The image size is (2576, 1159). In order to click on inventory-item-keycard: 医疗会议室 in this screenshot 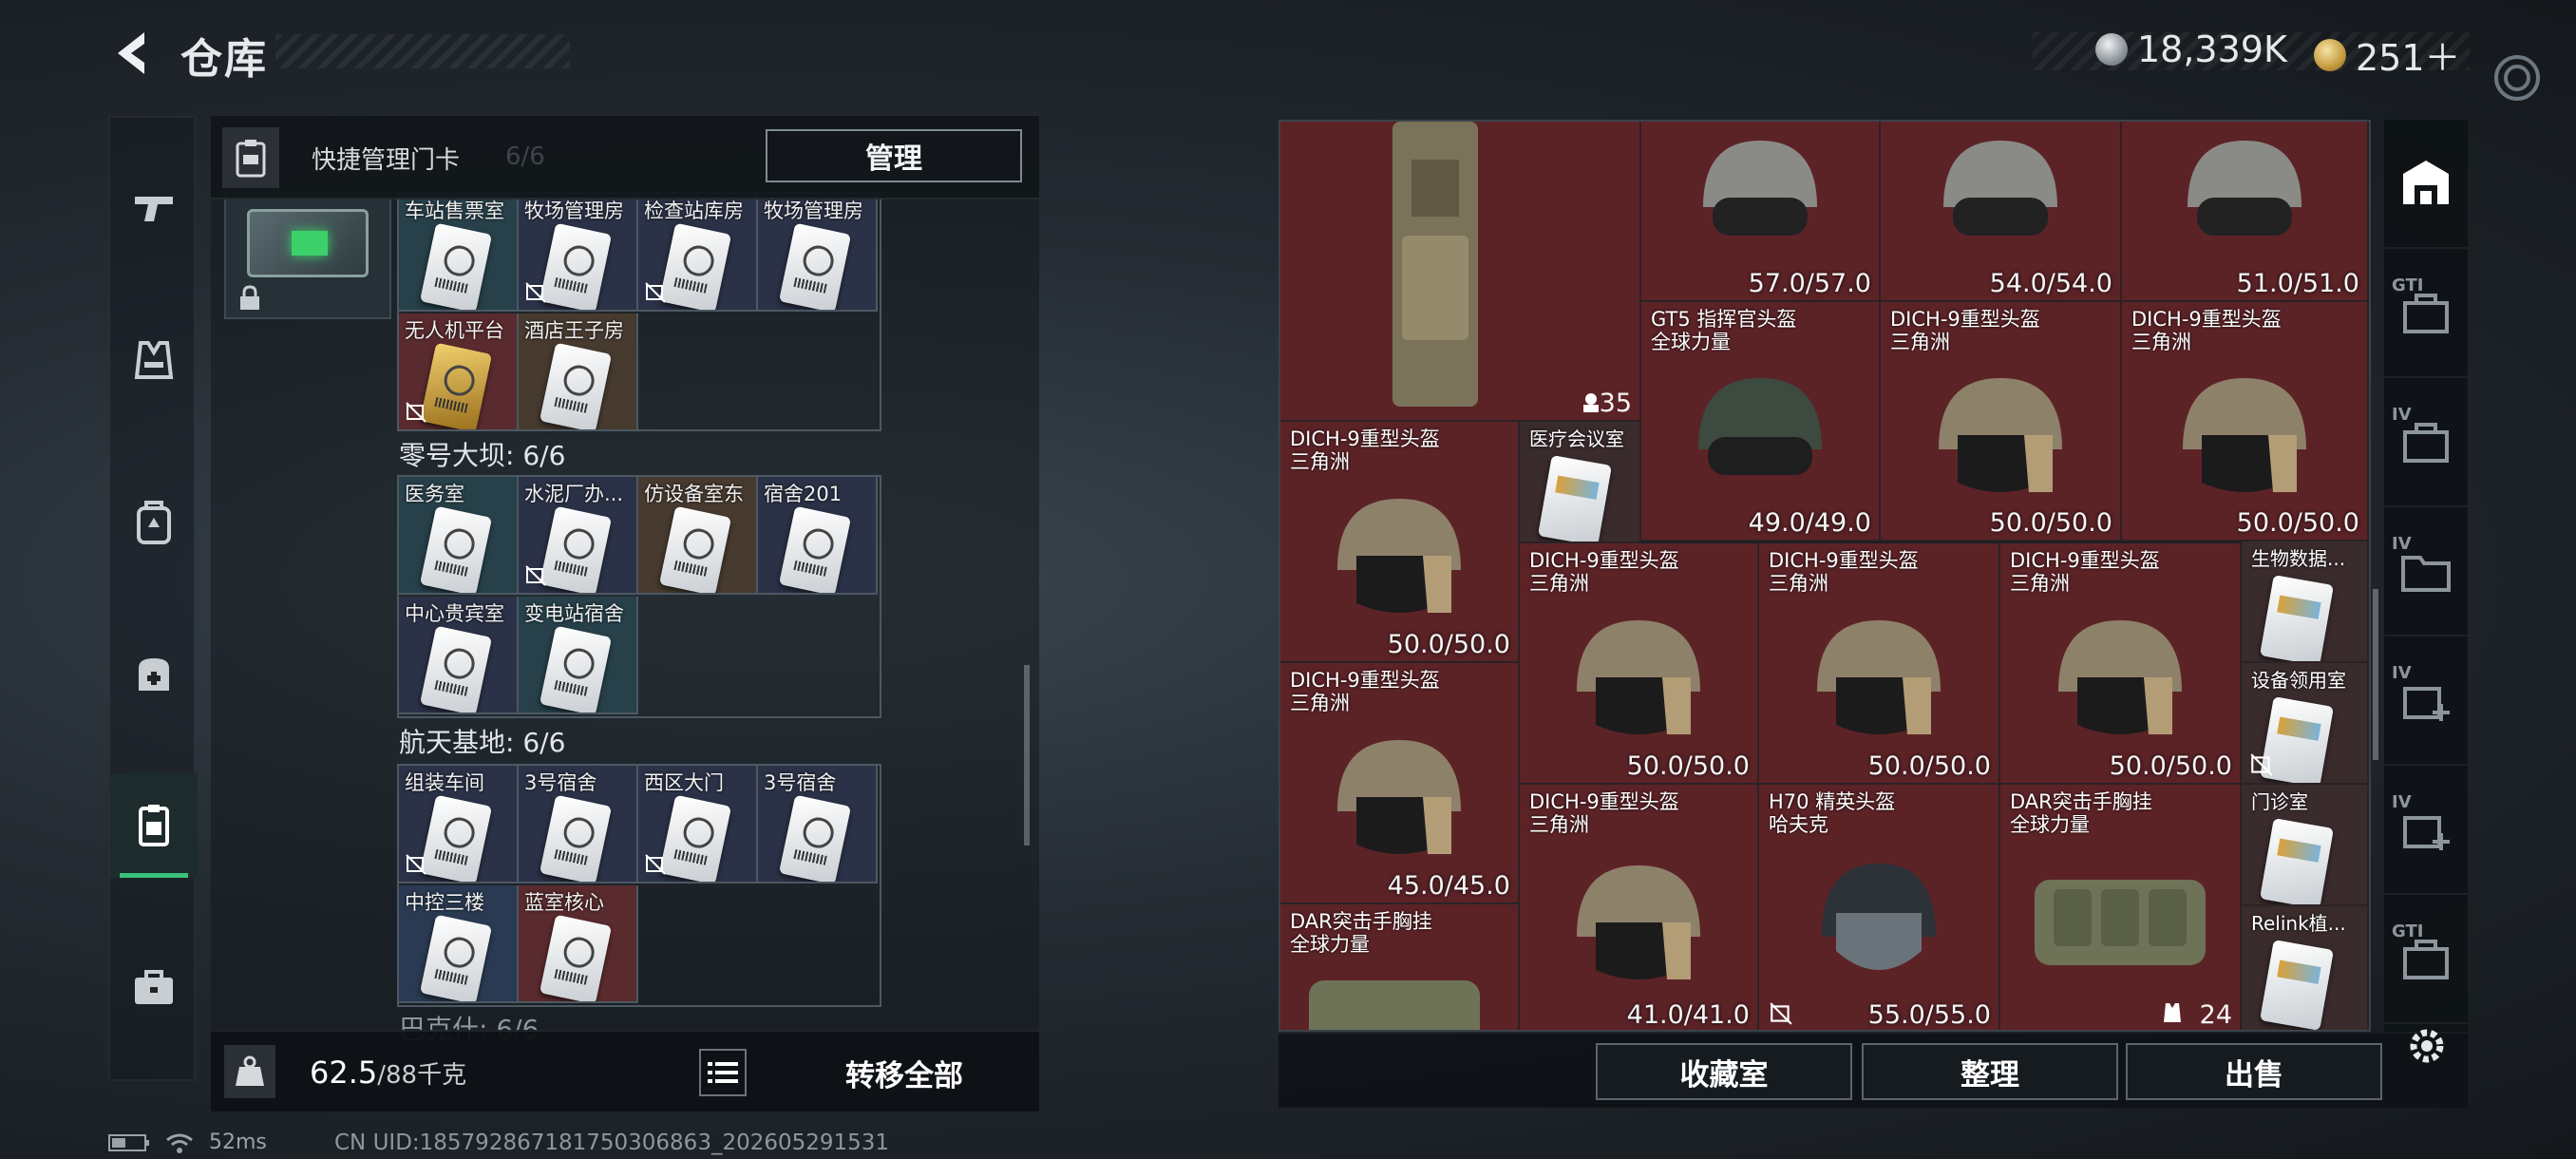, I will do `click(1580, 482)`.